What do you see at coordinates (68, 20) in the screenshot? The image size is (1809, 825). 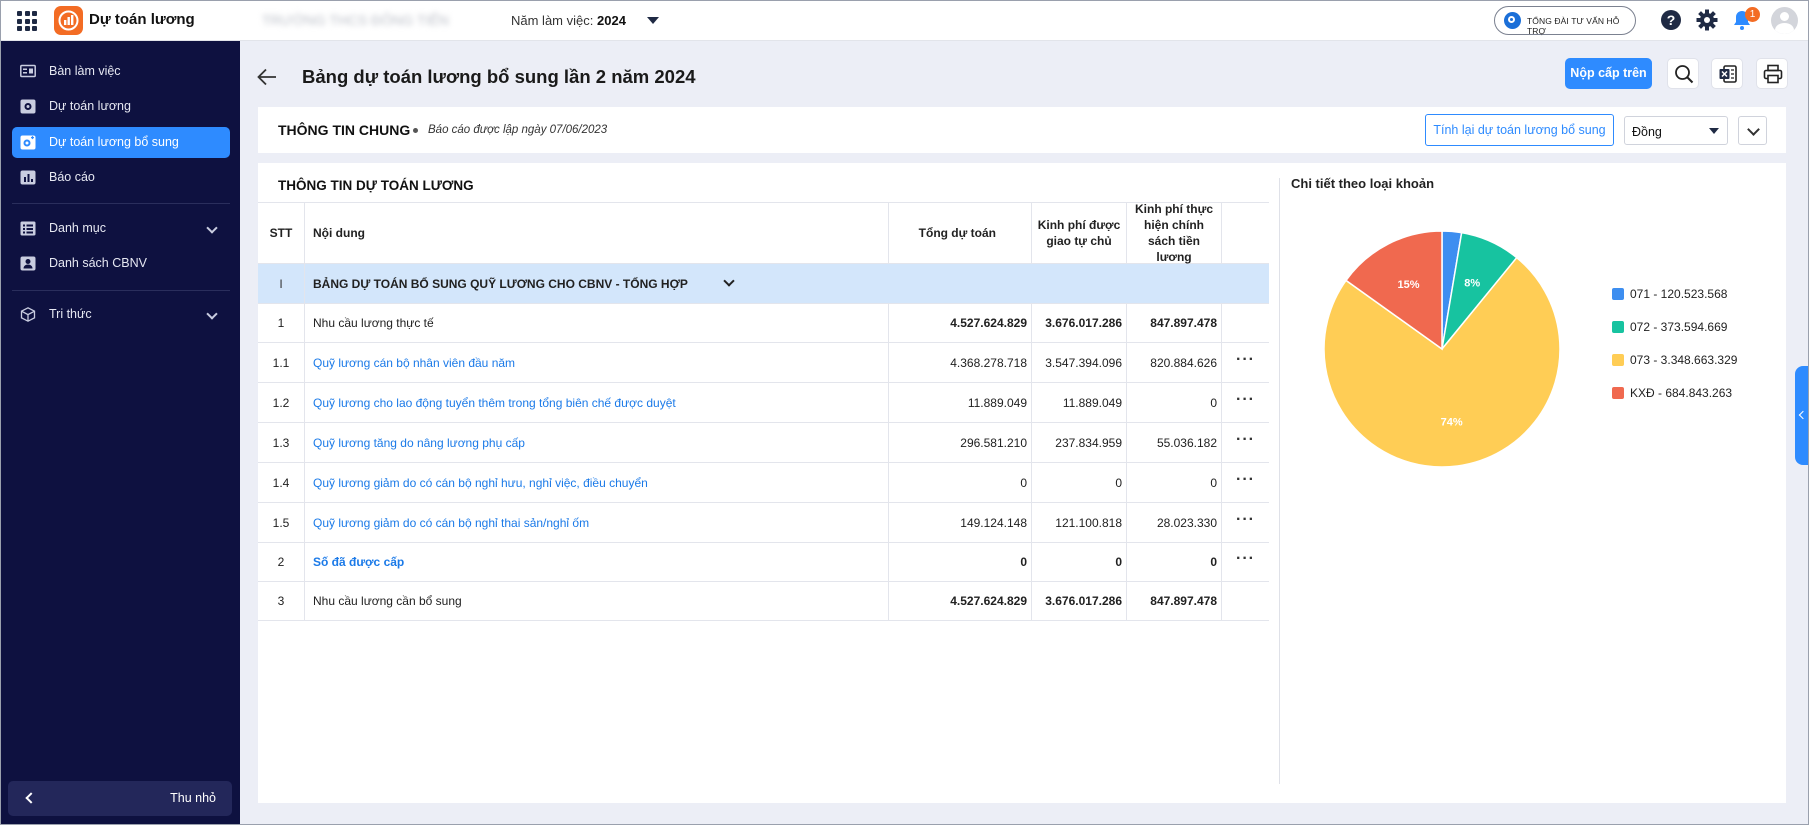 I see `app-logo-icon` at bounding box center [68, 20].